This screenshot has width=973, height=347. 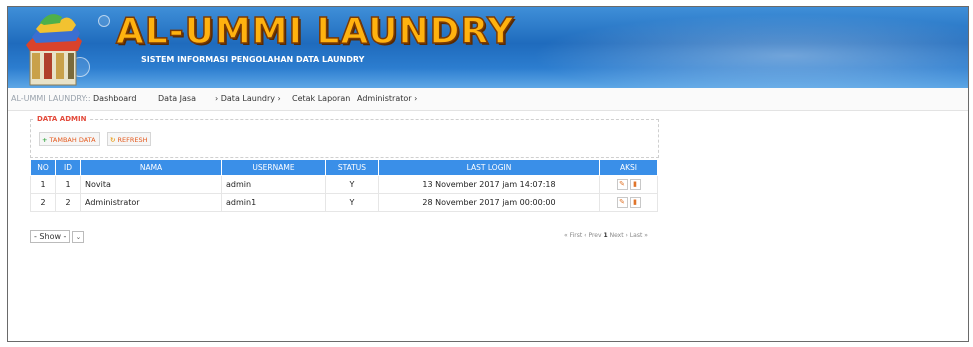 What do you see at coordinates (619, 235) in the screenshot?
I see `pager-next-link: Next ›` at bounding box center [619, 235].